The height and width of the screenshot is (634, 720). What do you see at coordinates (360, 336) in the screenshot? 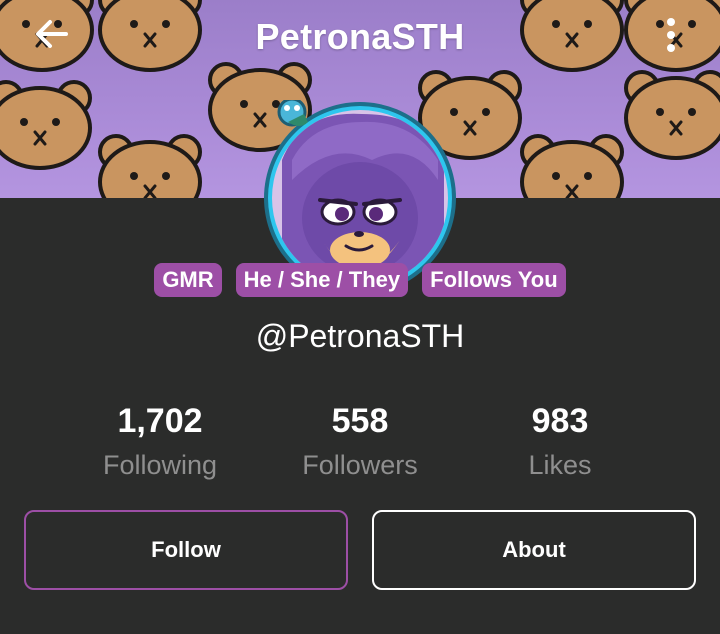
I see `profile-handle: @PetronaSTH` at bounding box center [360, 336].